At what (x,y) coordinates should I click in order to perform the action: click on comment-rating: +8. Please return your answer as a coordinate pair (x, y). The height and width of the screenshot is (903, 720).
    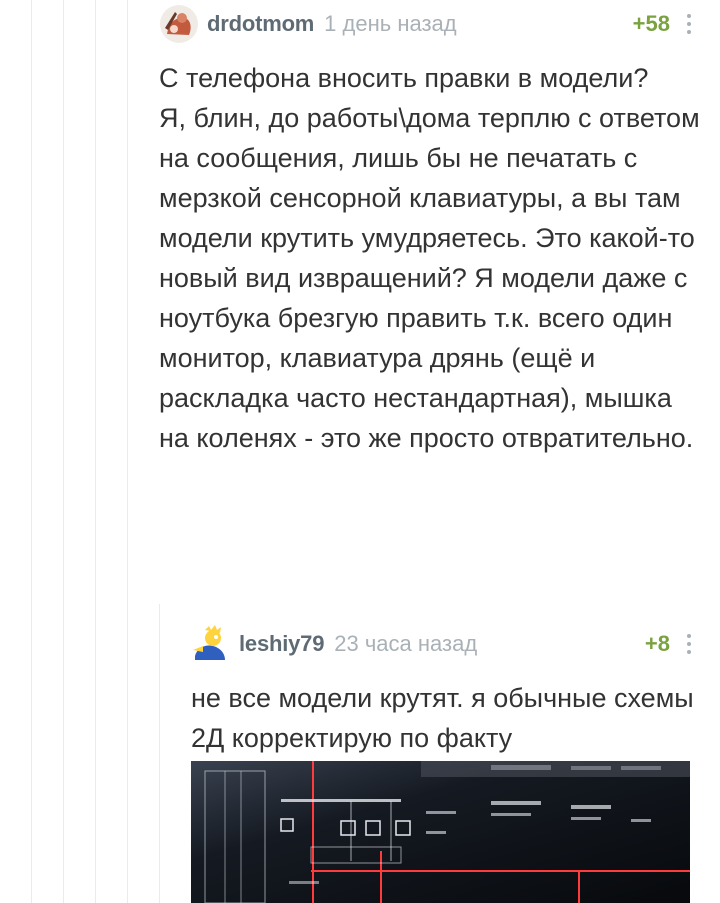
    Looking at the image, I should click on (657, 643).